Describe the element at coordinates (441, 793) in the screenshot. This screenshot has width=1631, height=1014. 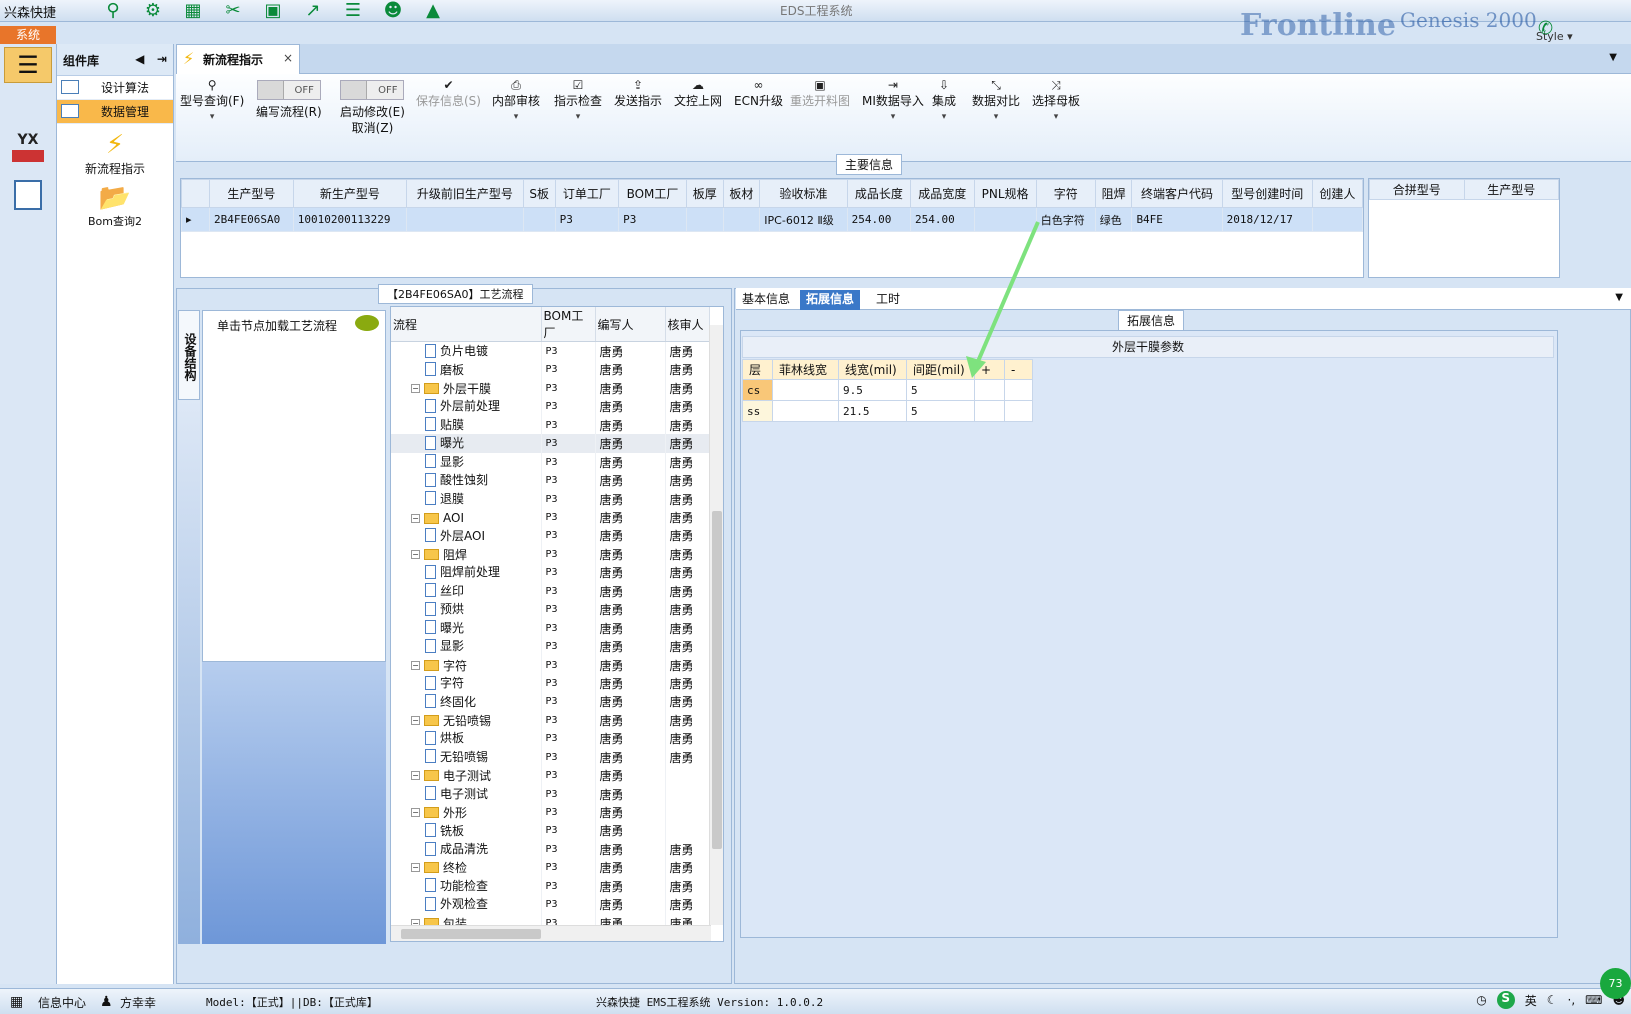
I see `tree-node: 电子测试` at that location.